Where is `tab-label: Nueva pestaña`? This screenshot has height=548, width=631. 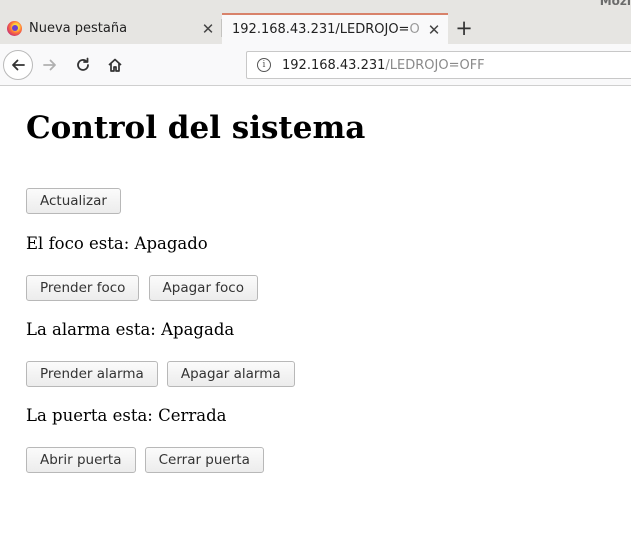 tab-label: Nueva pestaña is located at coordinates (78, 28).